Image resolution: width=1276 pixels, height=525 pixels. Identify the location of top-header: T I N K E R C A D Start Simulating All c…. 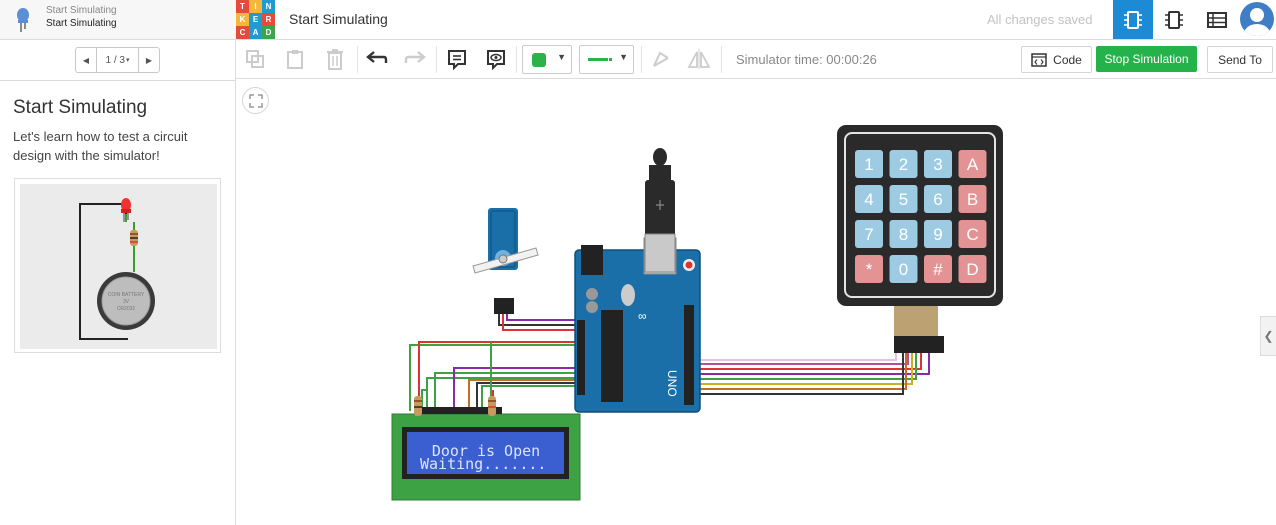
(756, 20).